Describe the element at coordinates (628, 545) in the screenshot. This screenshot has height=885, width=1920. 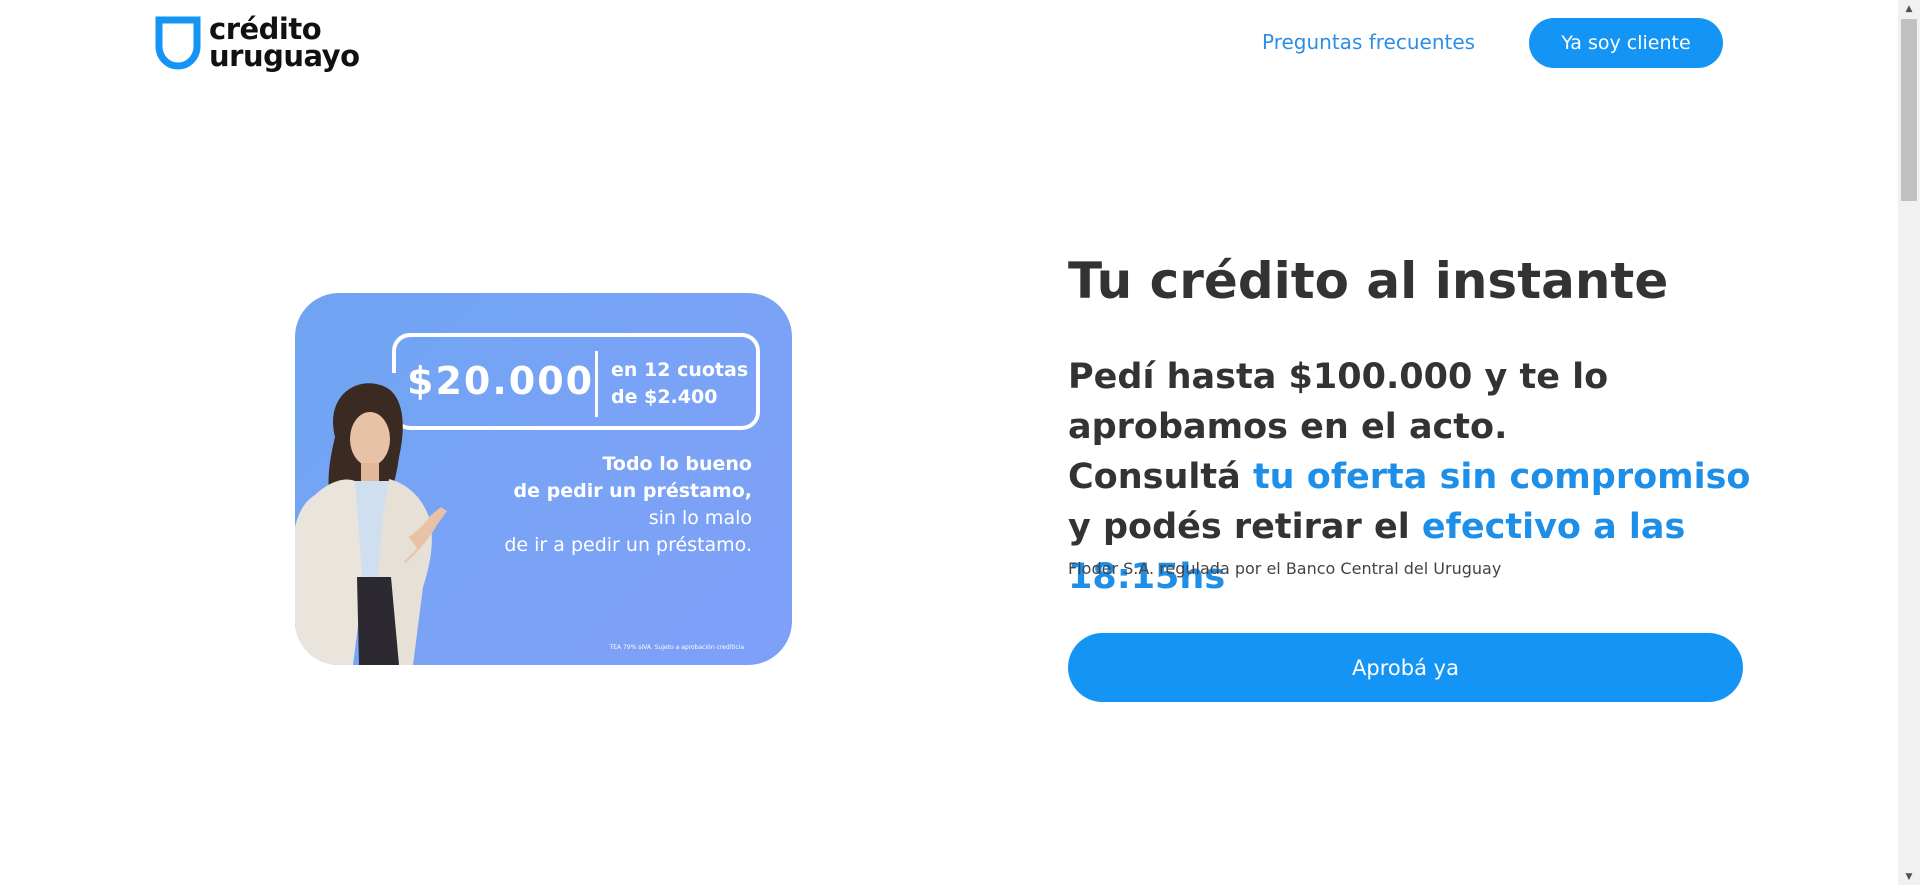
I see `promo-copy-line-4: de ir a pedir un préstamo.` at that location.